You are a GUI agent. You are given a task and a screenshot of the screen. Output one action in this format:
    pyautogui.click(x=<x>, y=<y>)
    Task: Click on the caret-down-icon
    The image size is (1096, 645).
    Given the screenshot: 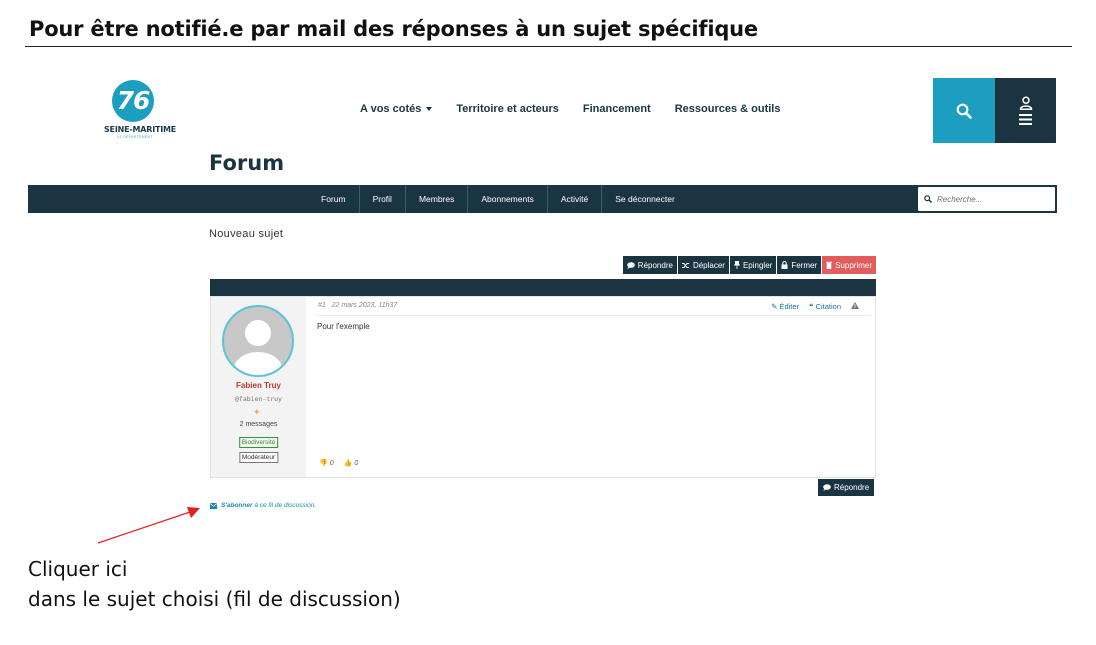 What is the action you would take?
    pyautogui.click(x=429, y=109)
    